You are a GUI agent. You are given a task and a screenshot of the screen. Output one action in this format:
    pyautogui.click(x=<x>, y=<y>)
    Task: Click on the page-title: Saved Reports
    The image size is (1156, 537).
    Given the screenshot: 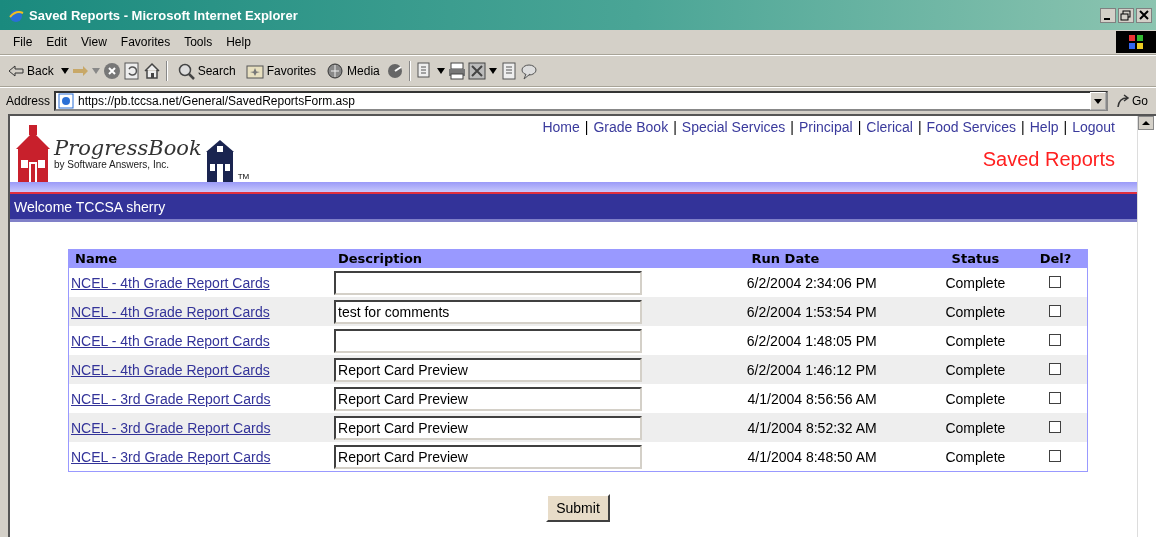 What is the action you would take?
    pyautogui.click(x=1048, y=159)
    